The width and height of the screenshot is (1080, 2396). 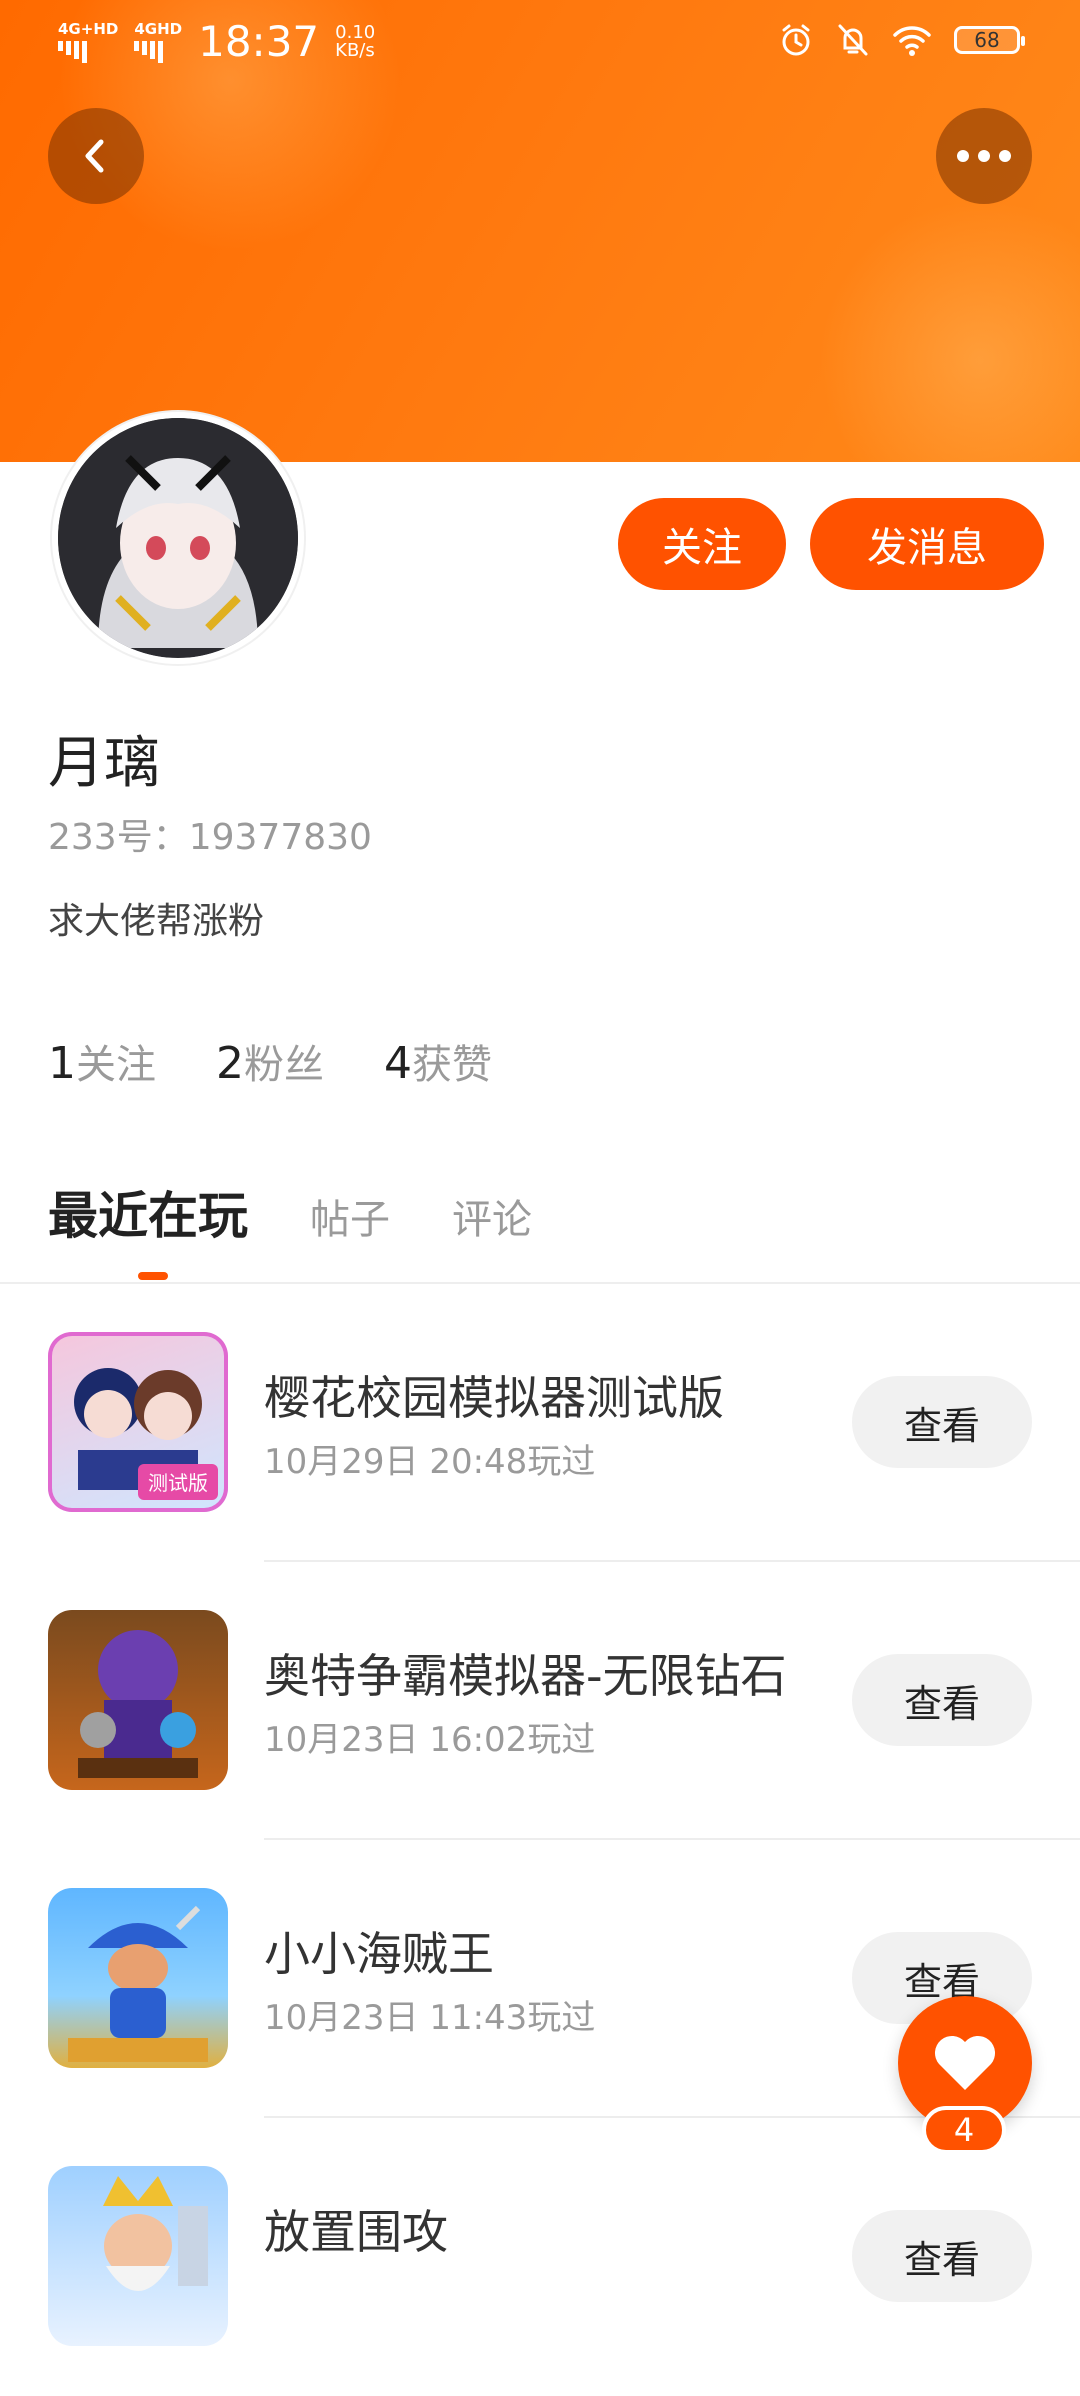 I want to click on heart-icon, so click(x=965, y=2062).